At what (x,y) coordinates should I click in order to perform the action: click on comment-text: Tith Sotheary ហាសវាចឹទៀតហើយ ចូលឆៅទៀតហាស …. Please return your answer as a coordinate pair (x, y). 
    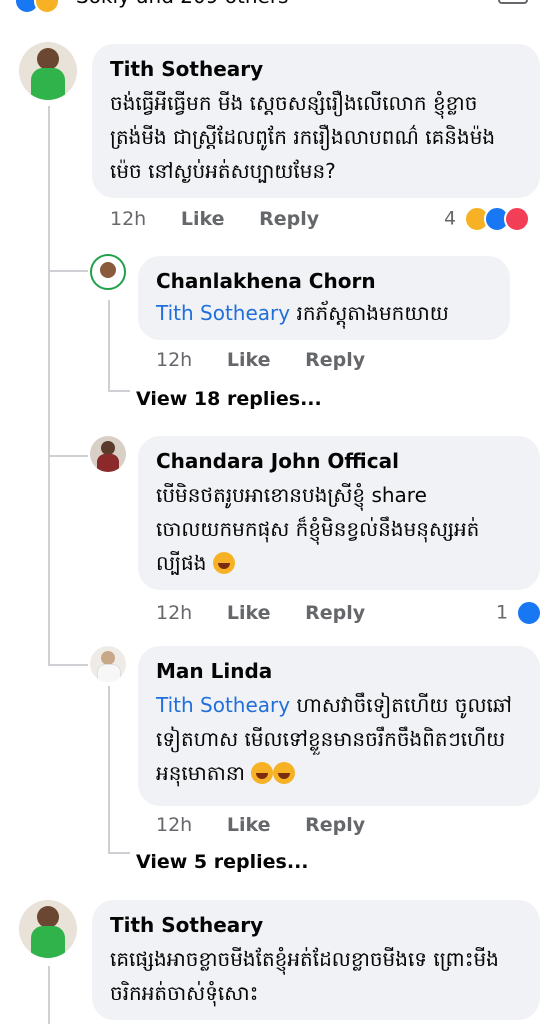
    Looking at the image, I should click on (339, 739).